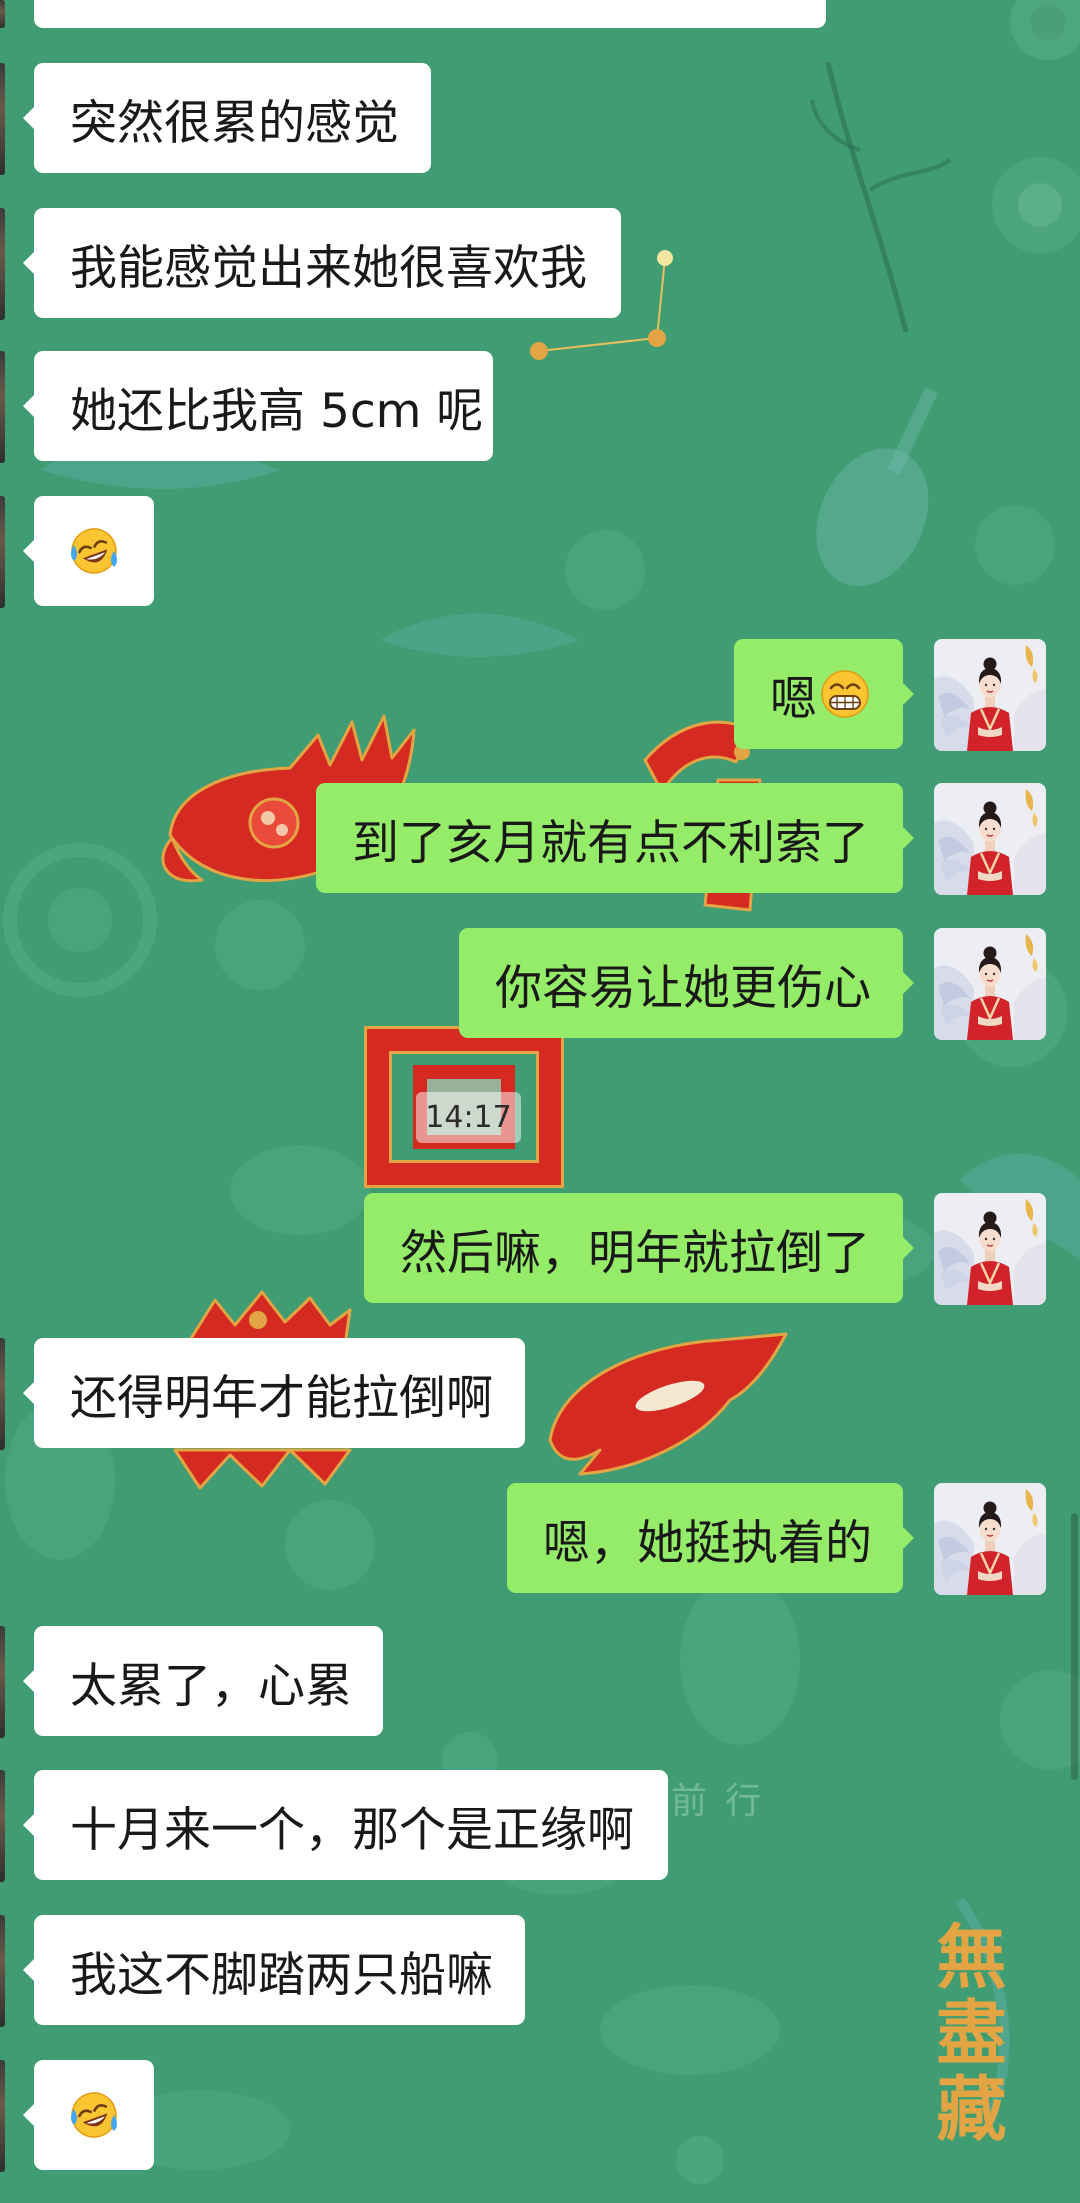 This screenshot has width=1080, height=2203. I want to click on message-bubble: 十月来一个，那个是正缘啊, so click(345, 1825).